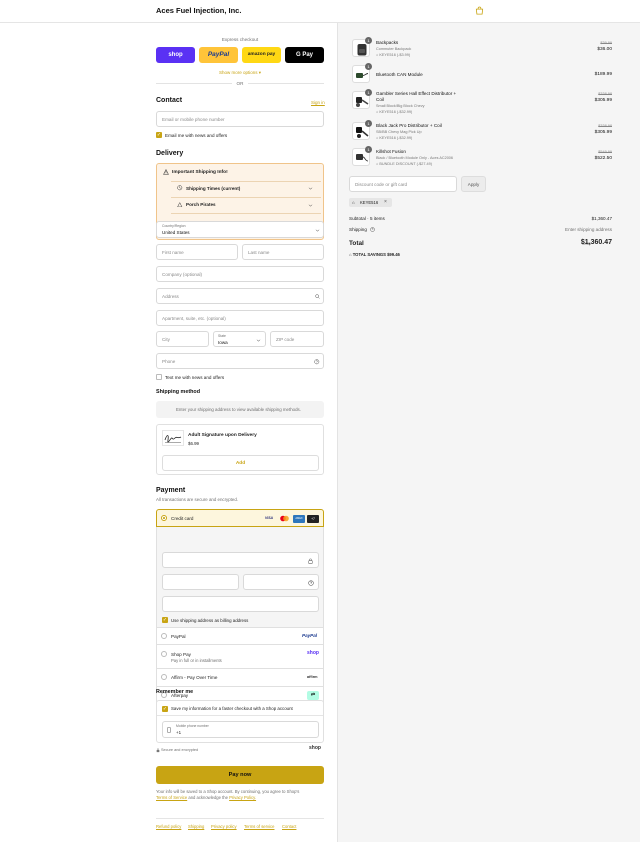  What do you see at coordinates (175, 55) in the screenshot?
I see `shop-pay-button: shop` at bounding box center [175, 55].